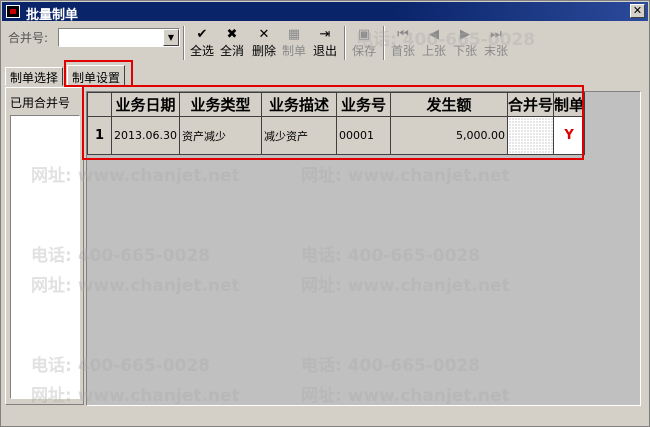 This screenshot has width=650, height=427. Describe the element at coordinates (324, 51) in the screenshot. I see `exit-label: 退出` at that location.